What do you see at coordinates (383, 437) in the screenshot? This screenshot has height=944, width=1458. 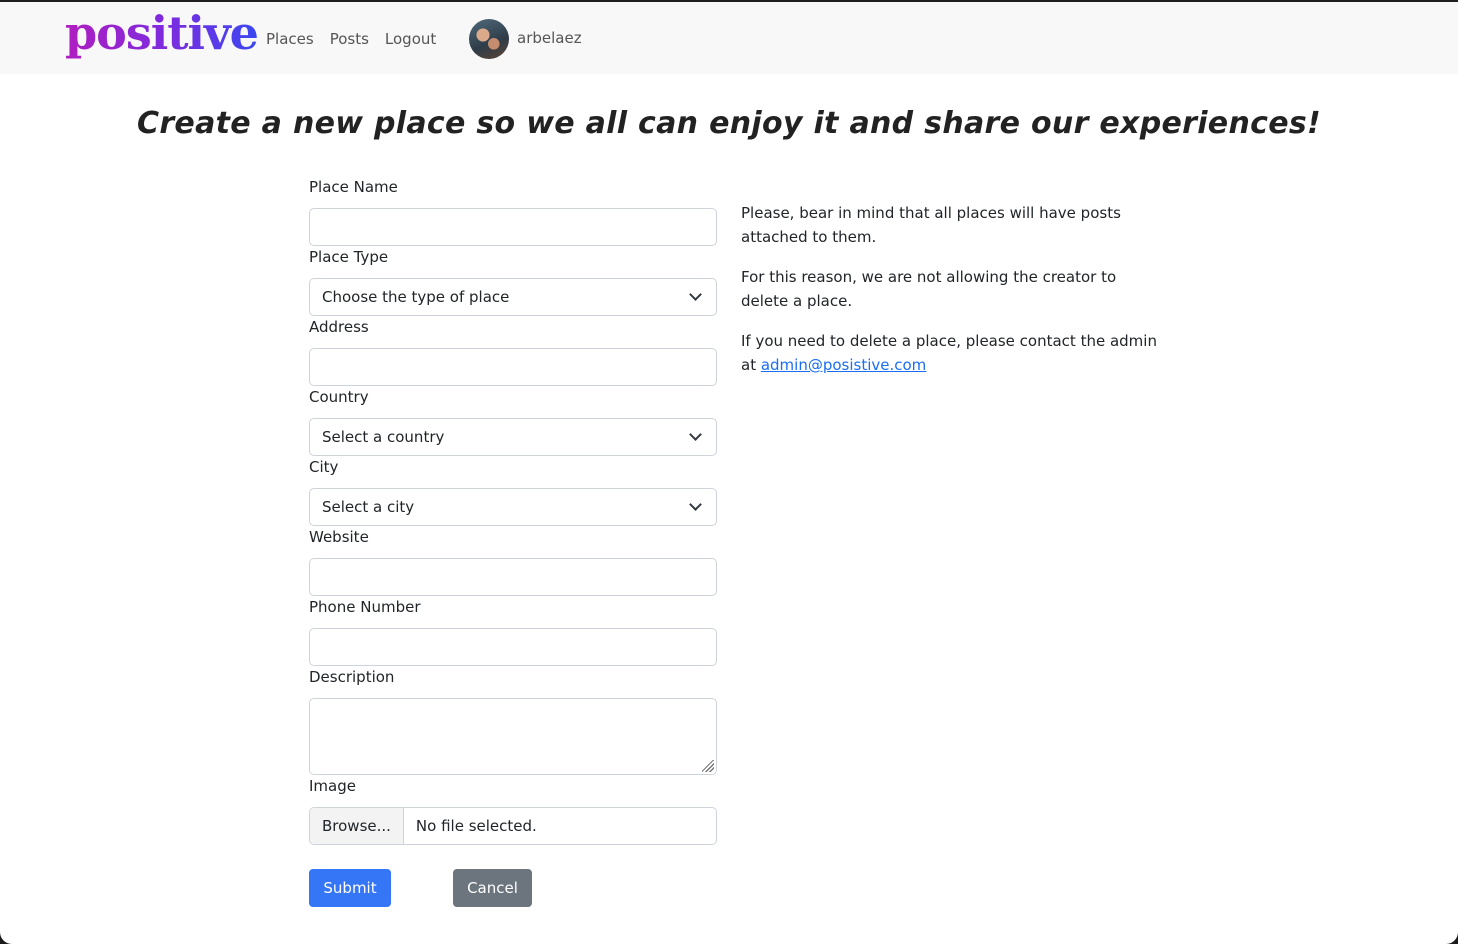 I see `country-selected: Select a country` at bounding box center [383, 437].